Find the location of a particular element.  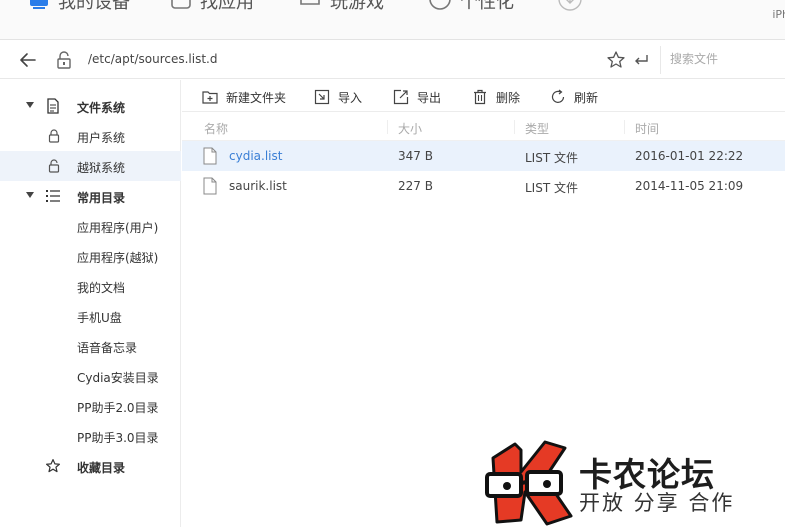

sidebar-item-label: 用户系统 is located at coordinates (101, 138).